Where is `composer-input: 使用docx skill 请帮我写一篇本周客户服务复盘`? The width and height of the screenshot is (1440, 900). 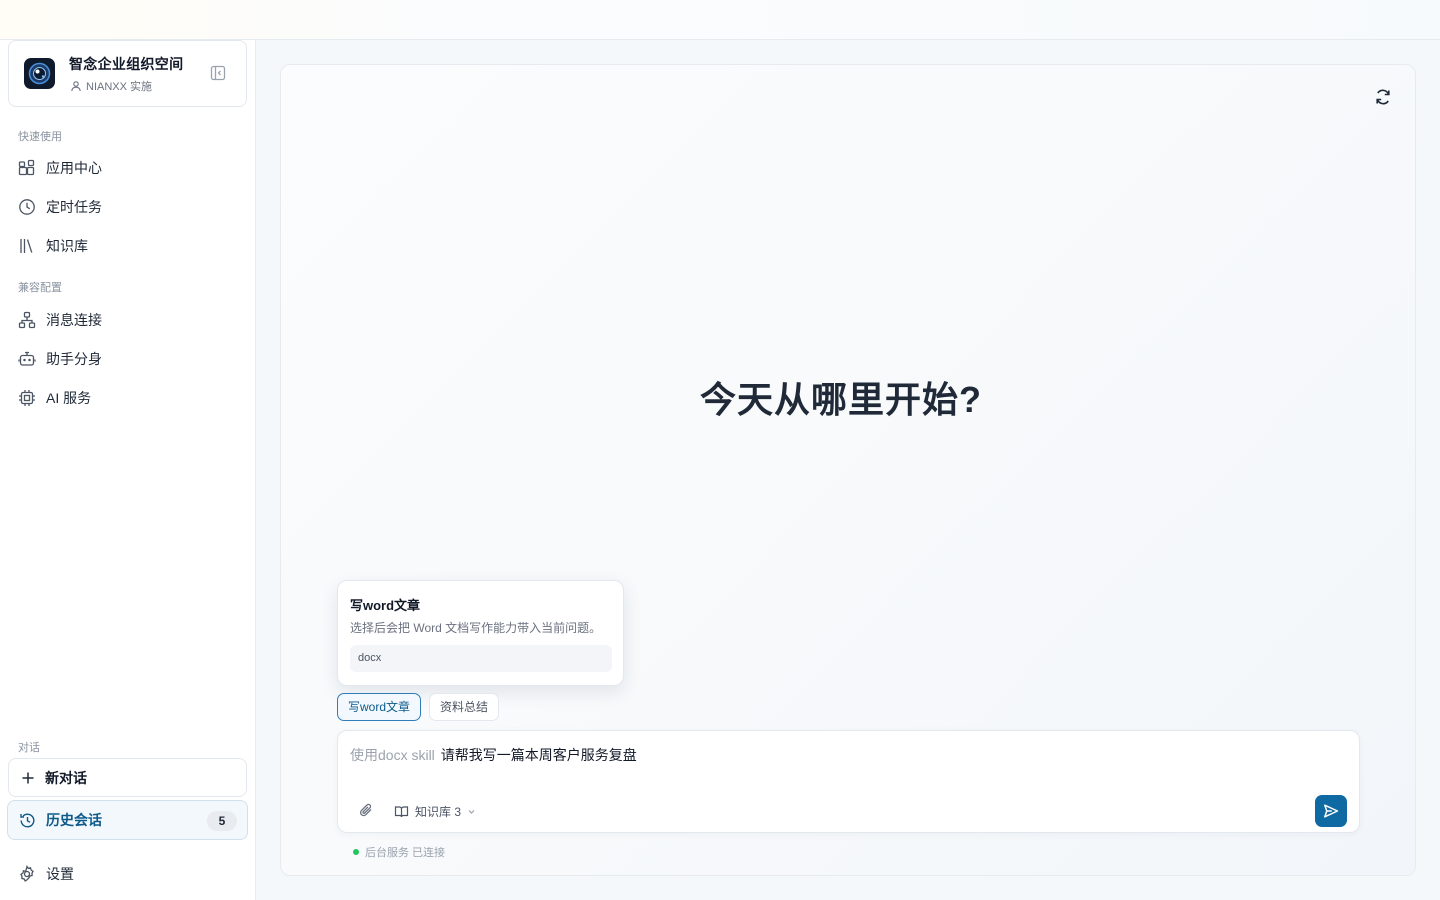 composer-input: 使用docx skill 请帮我写一篇本周客户服务复盘 is located at coordinates (493, 755).